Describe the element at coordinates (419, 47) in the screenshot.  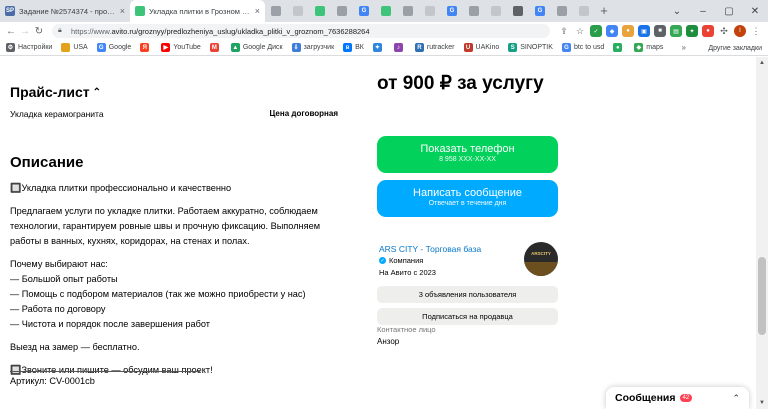
I see `rutracker-icon: R` at that location.